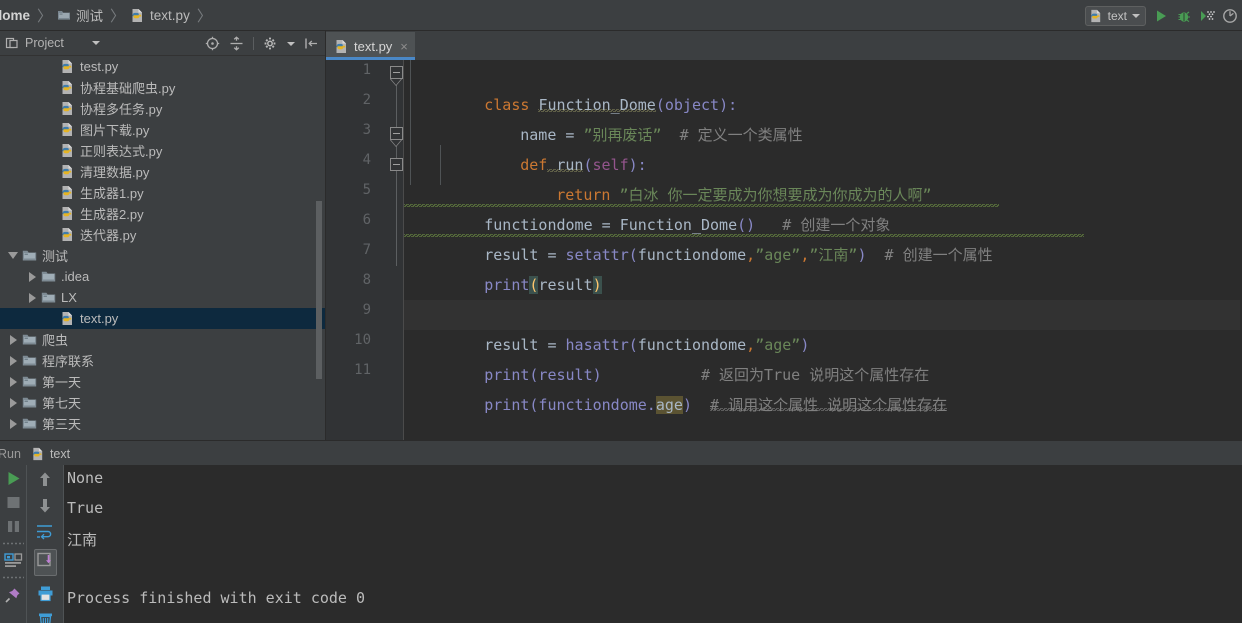  I want to click on run-controls-secondary, so click(45, 544).